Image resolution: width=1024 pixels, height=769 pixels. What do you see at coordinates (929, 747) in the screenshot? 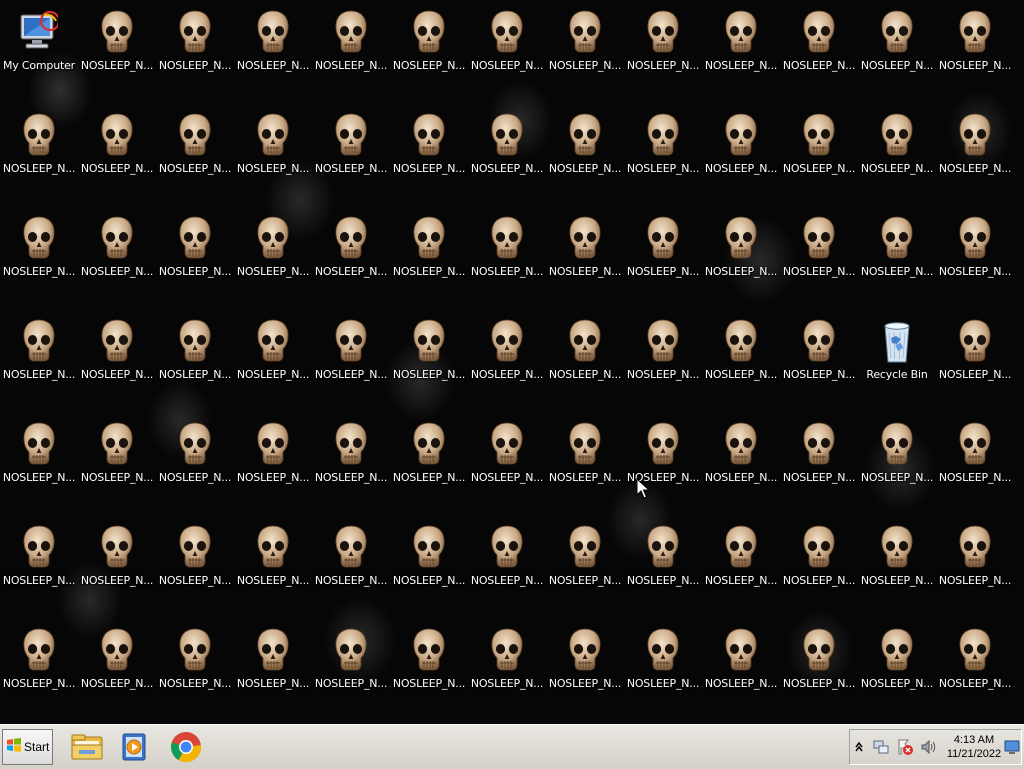
I see `volume-icon` at bounding box center [929, 747].